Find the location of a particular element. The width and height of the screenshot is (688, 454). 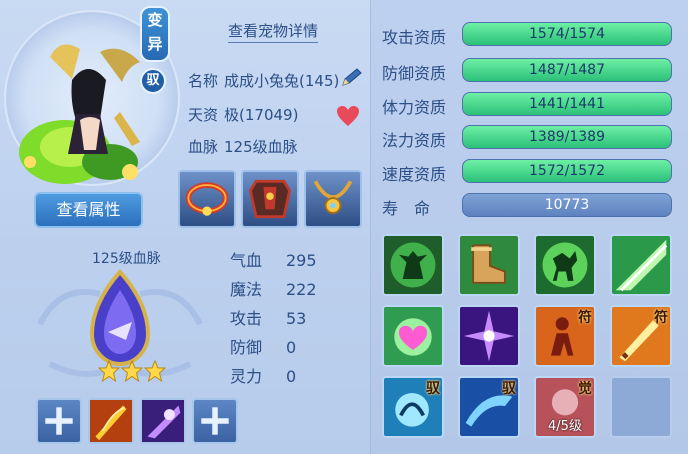

aptitude-bar: 1441/1441 is located at coordinates (567, 104).